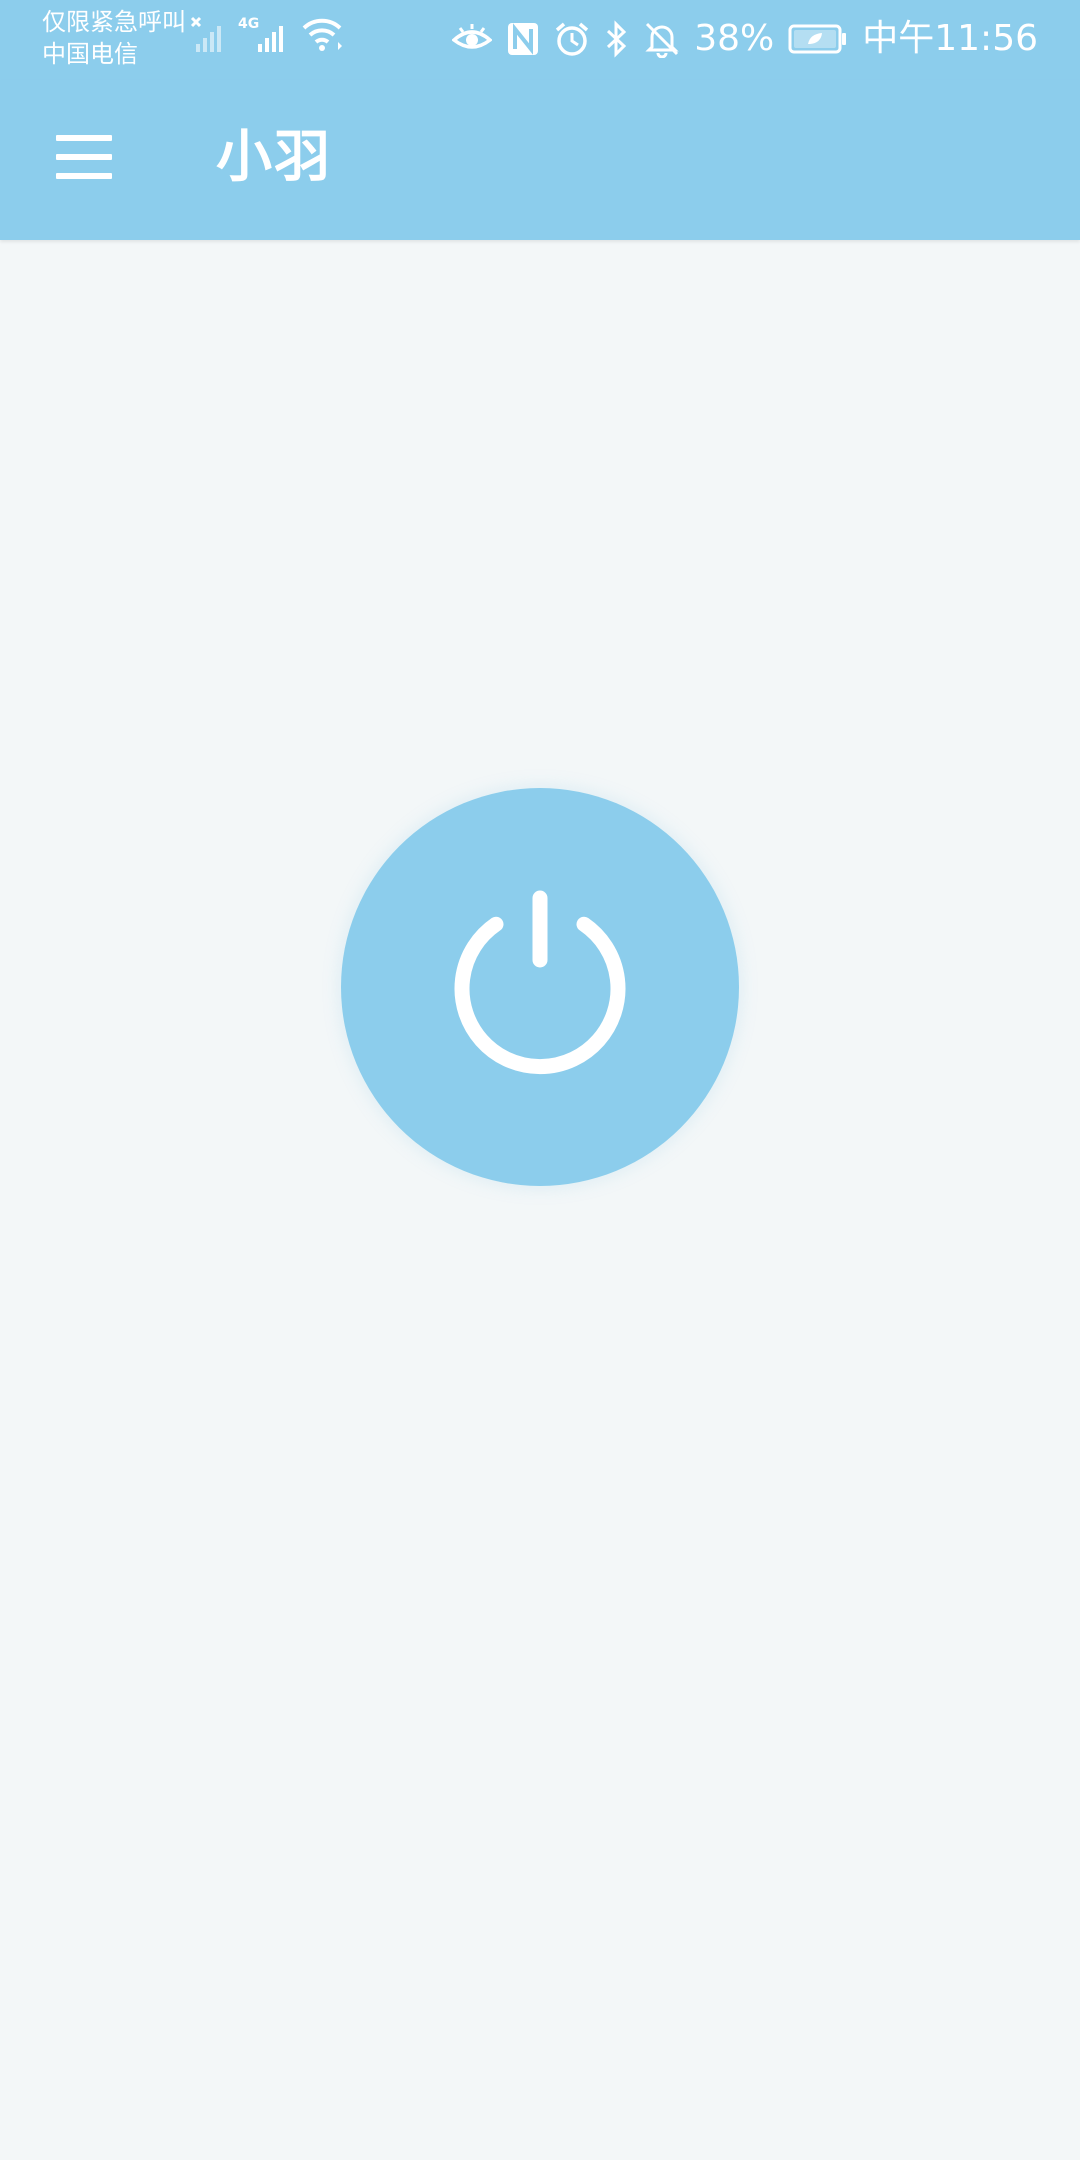  I want to click on signal-x-icon, so click(205, 34).